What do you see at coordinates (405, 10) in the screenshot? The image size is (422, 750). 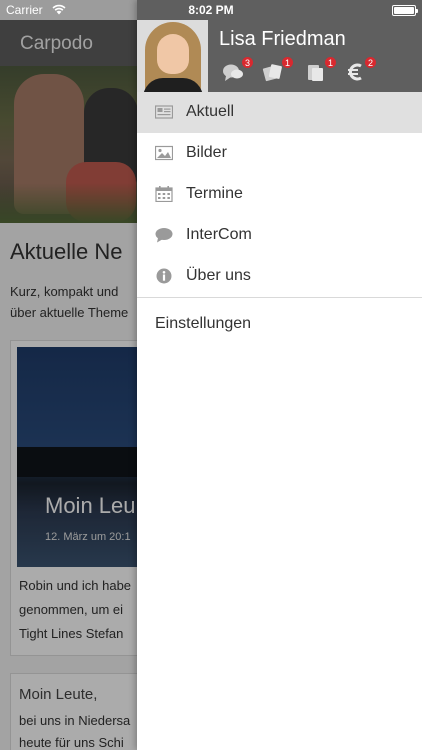 I see `battery-icon` at bounding box center [405, 10].